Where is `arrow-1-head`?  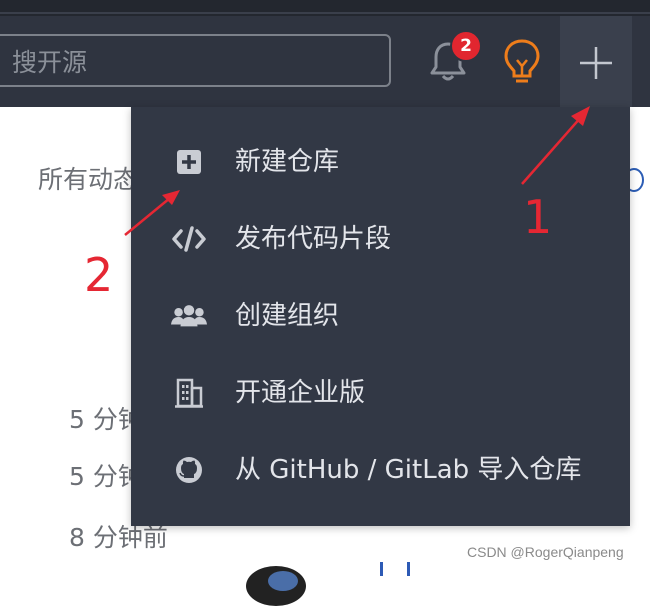
arrow-1-head is located at coordinates (580, 116).